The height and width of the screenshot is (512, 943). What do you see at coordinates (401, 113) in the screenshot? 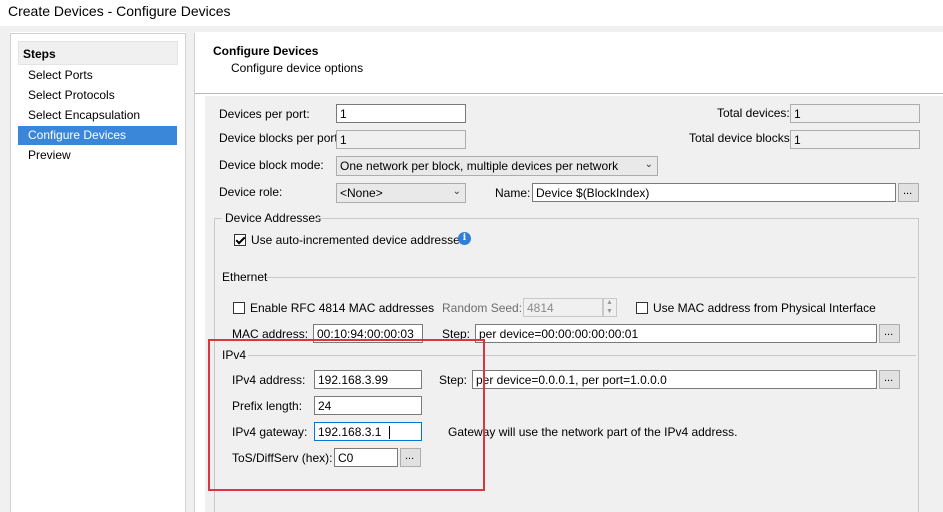
I see `devices-per-port-input: 1` at bounding box center [401, 113].